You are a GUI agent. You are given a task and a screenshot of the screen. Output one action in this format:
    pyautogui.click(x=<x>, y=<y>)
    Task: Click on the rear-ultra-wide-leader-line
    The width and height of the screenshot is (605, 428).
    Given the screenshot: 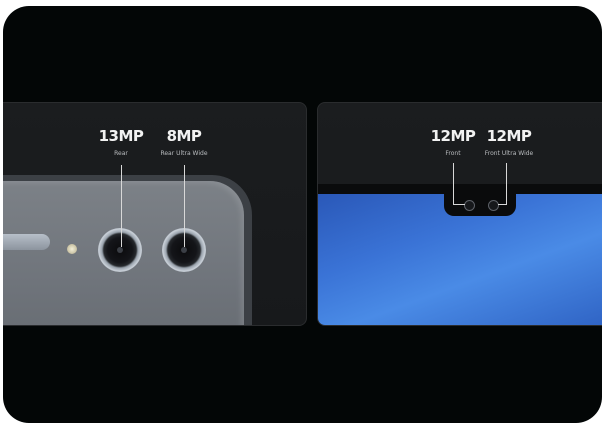 What is the action you would take?
    pyautogui.click(x=184, y=206)
    